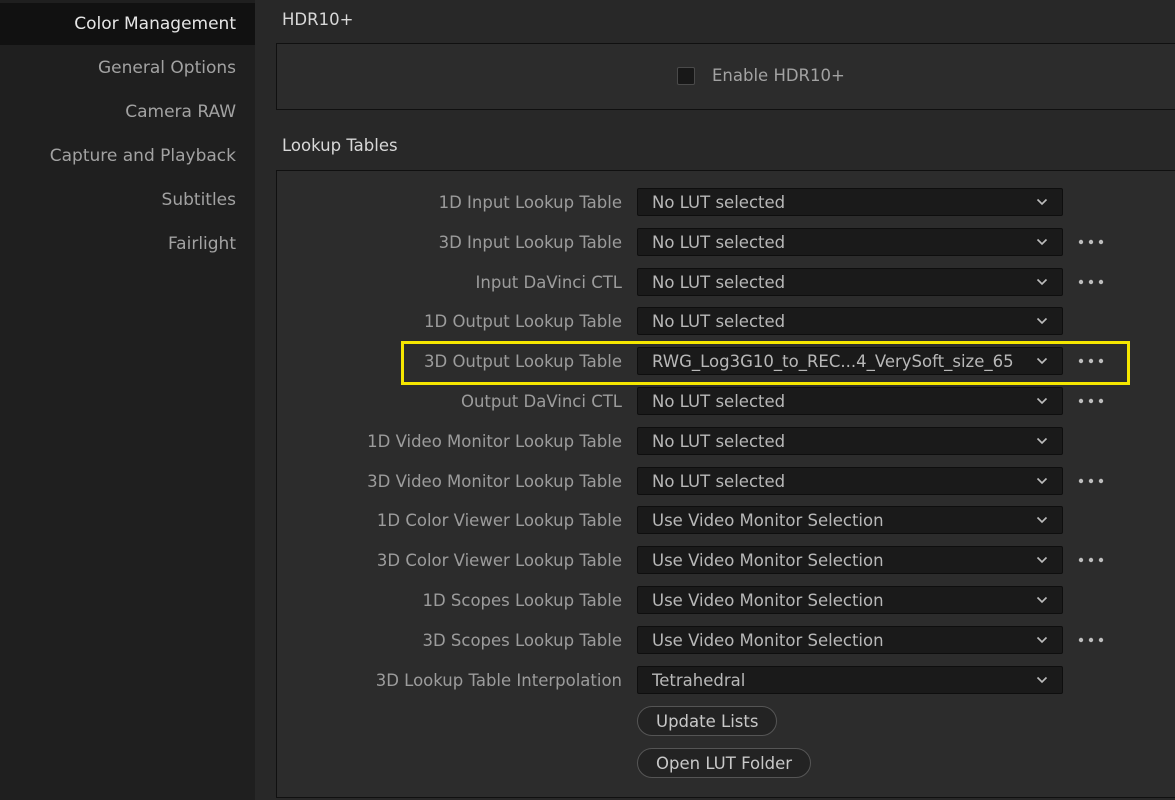  I want to click on sidebar-item-capture-and-playback: Capture and Playback, so click(127, 156).